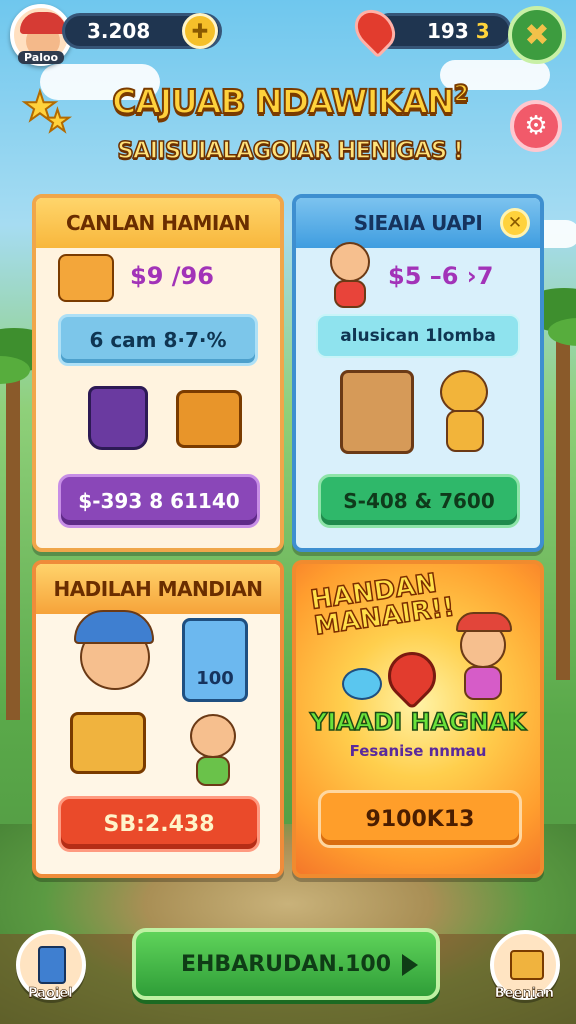 Image resolution: width=576 pixels, height=1024 pixels. Describe the element at coordinates (108, 743) in the screenshot. I see `wallet-icon` at that location.